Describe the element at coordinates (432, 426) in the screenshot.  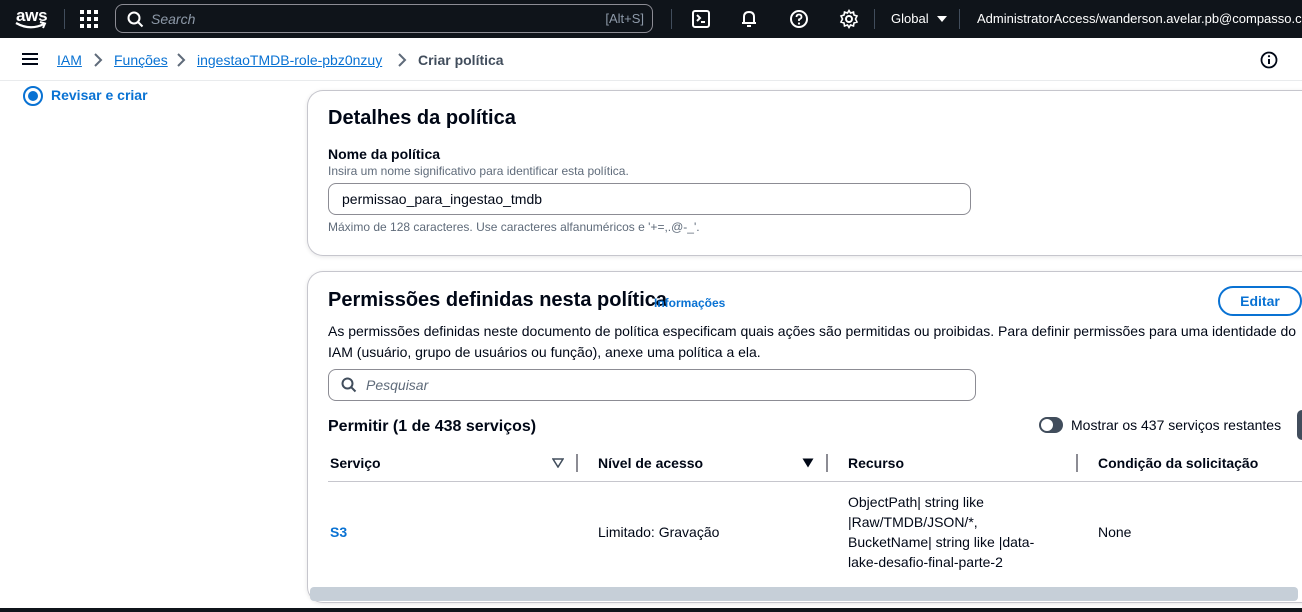
I see `allow-heading: Permitir (1 de 438 serviços)` at that location.